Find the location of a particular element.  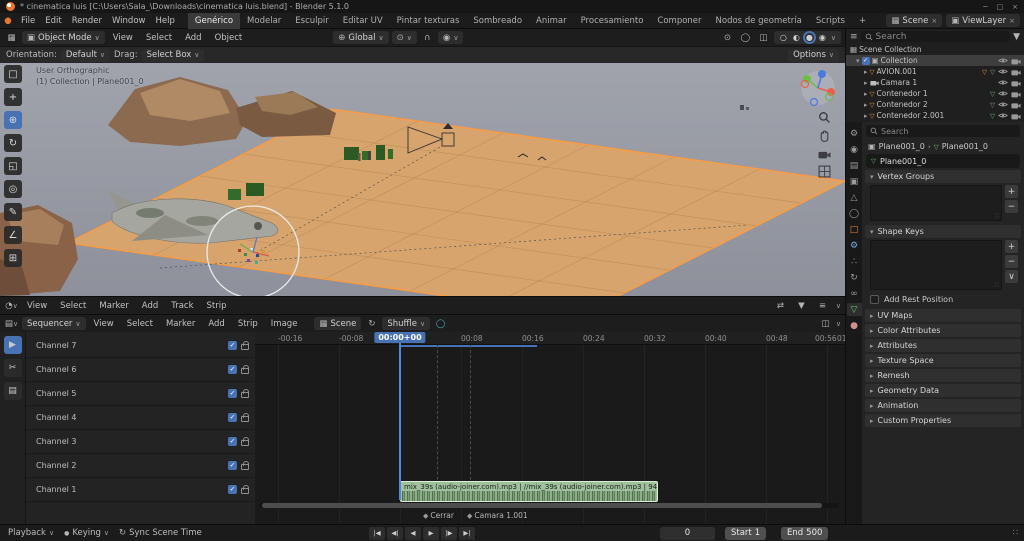

tool-select-box: □ is located at coordinates (13, 74).